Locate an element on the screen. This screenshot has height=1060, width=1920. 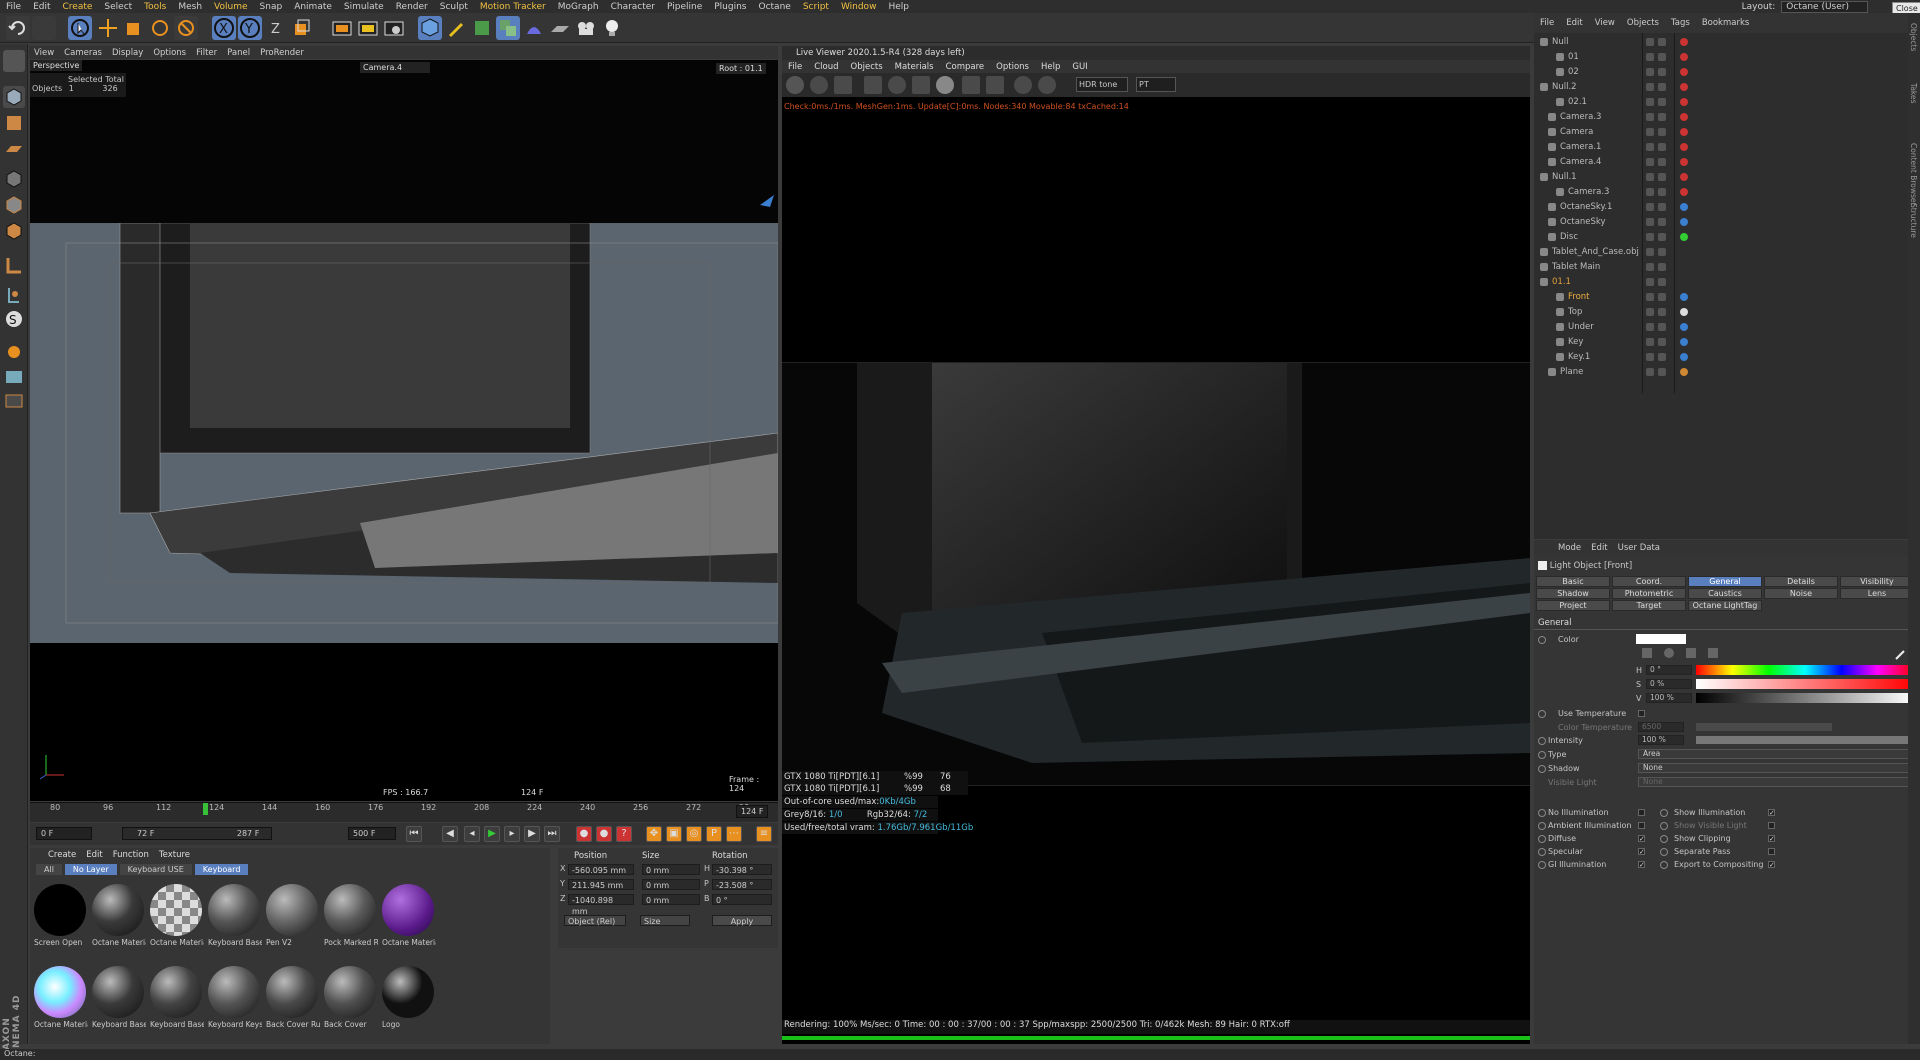
coordinate-system-icon is located at coordinates (302, 28).